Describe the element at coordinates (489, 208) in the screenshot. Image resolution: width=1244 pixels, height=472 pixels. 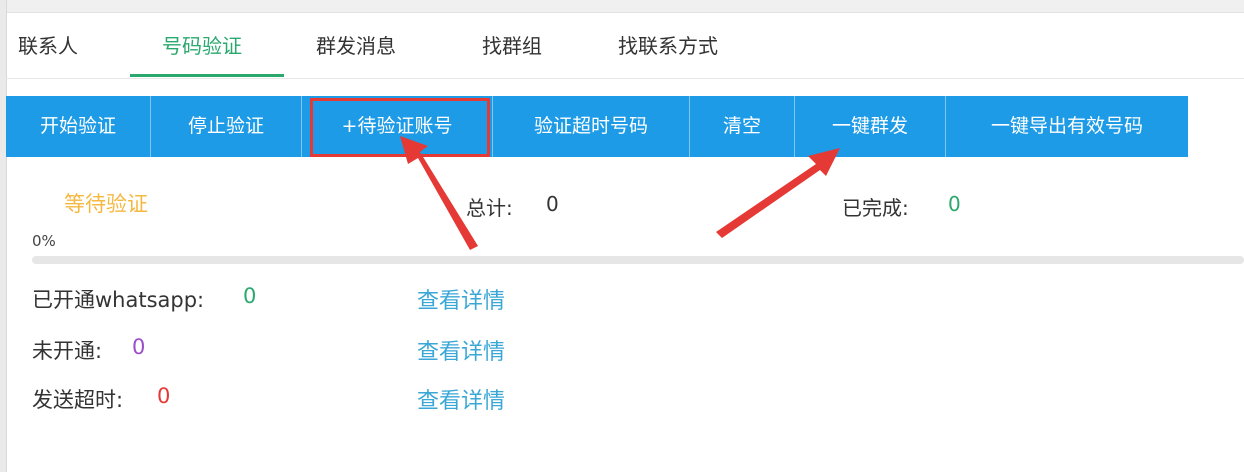
I see `total-label: 总计:` at that location.